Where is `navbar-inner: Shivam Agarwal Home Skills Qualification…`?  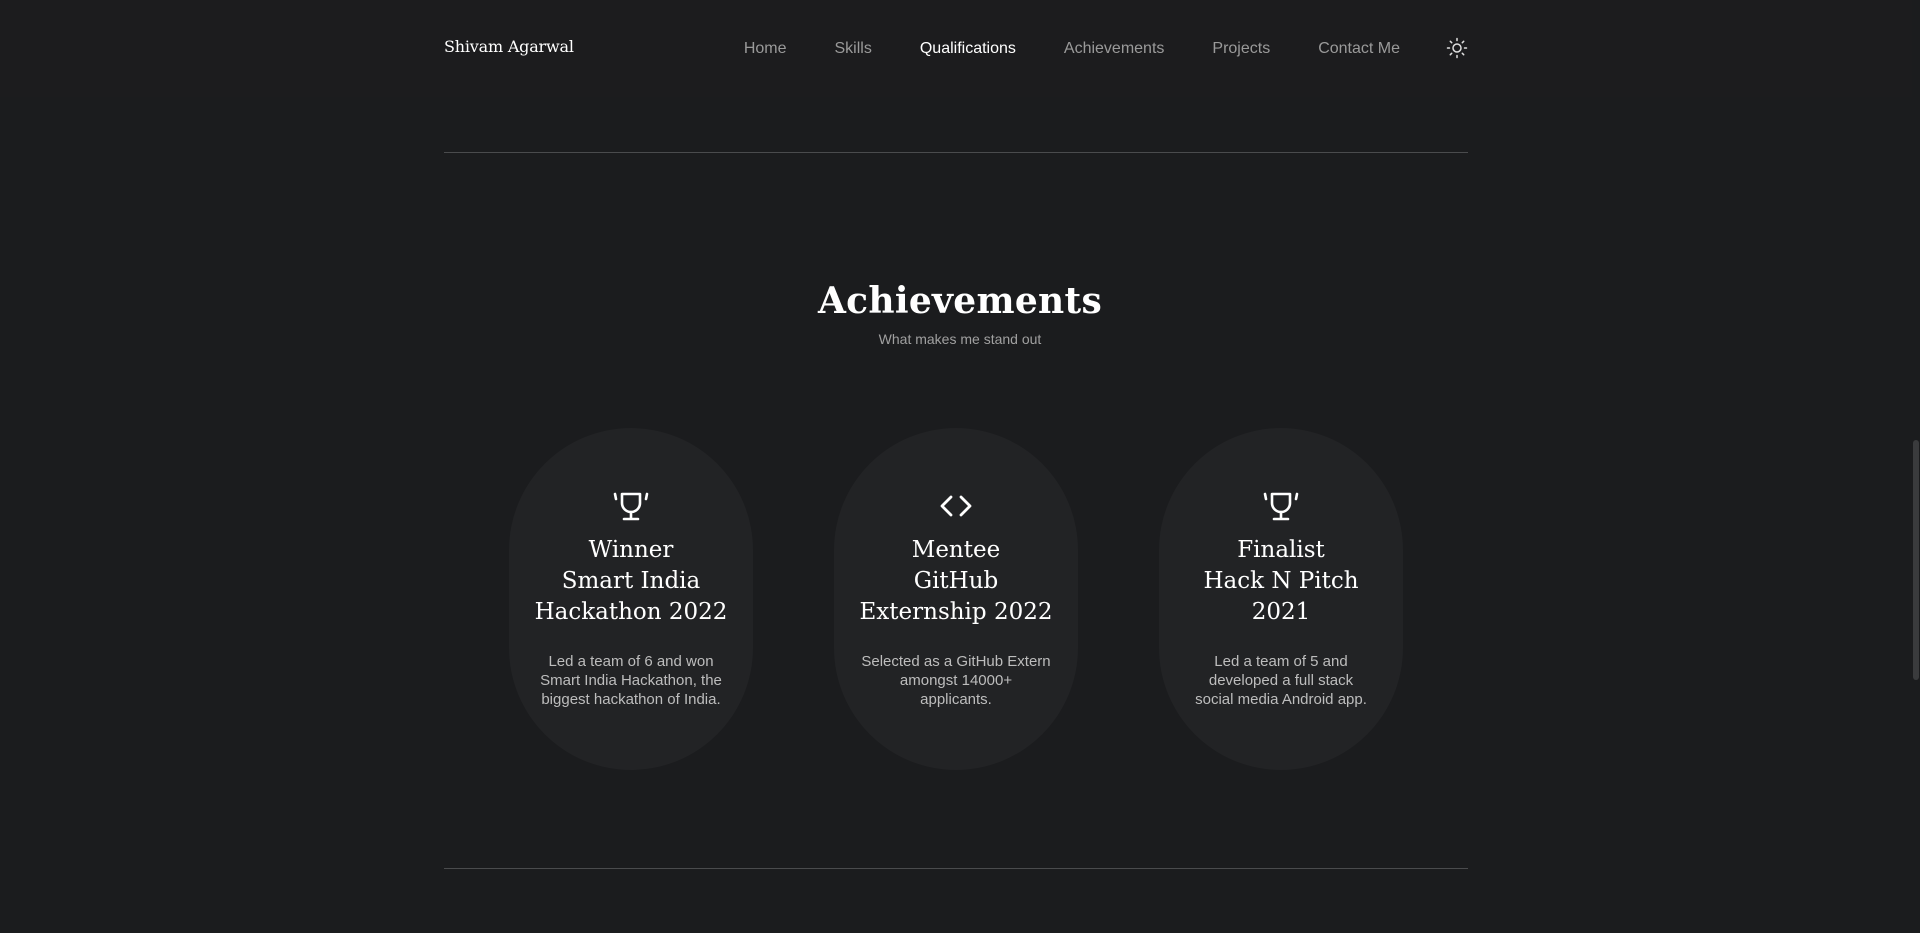 navbar-inner: Shivam Agarwal Home Skills Qualification… is located at coordinates (956, 48).